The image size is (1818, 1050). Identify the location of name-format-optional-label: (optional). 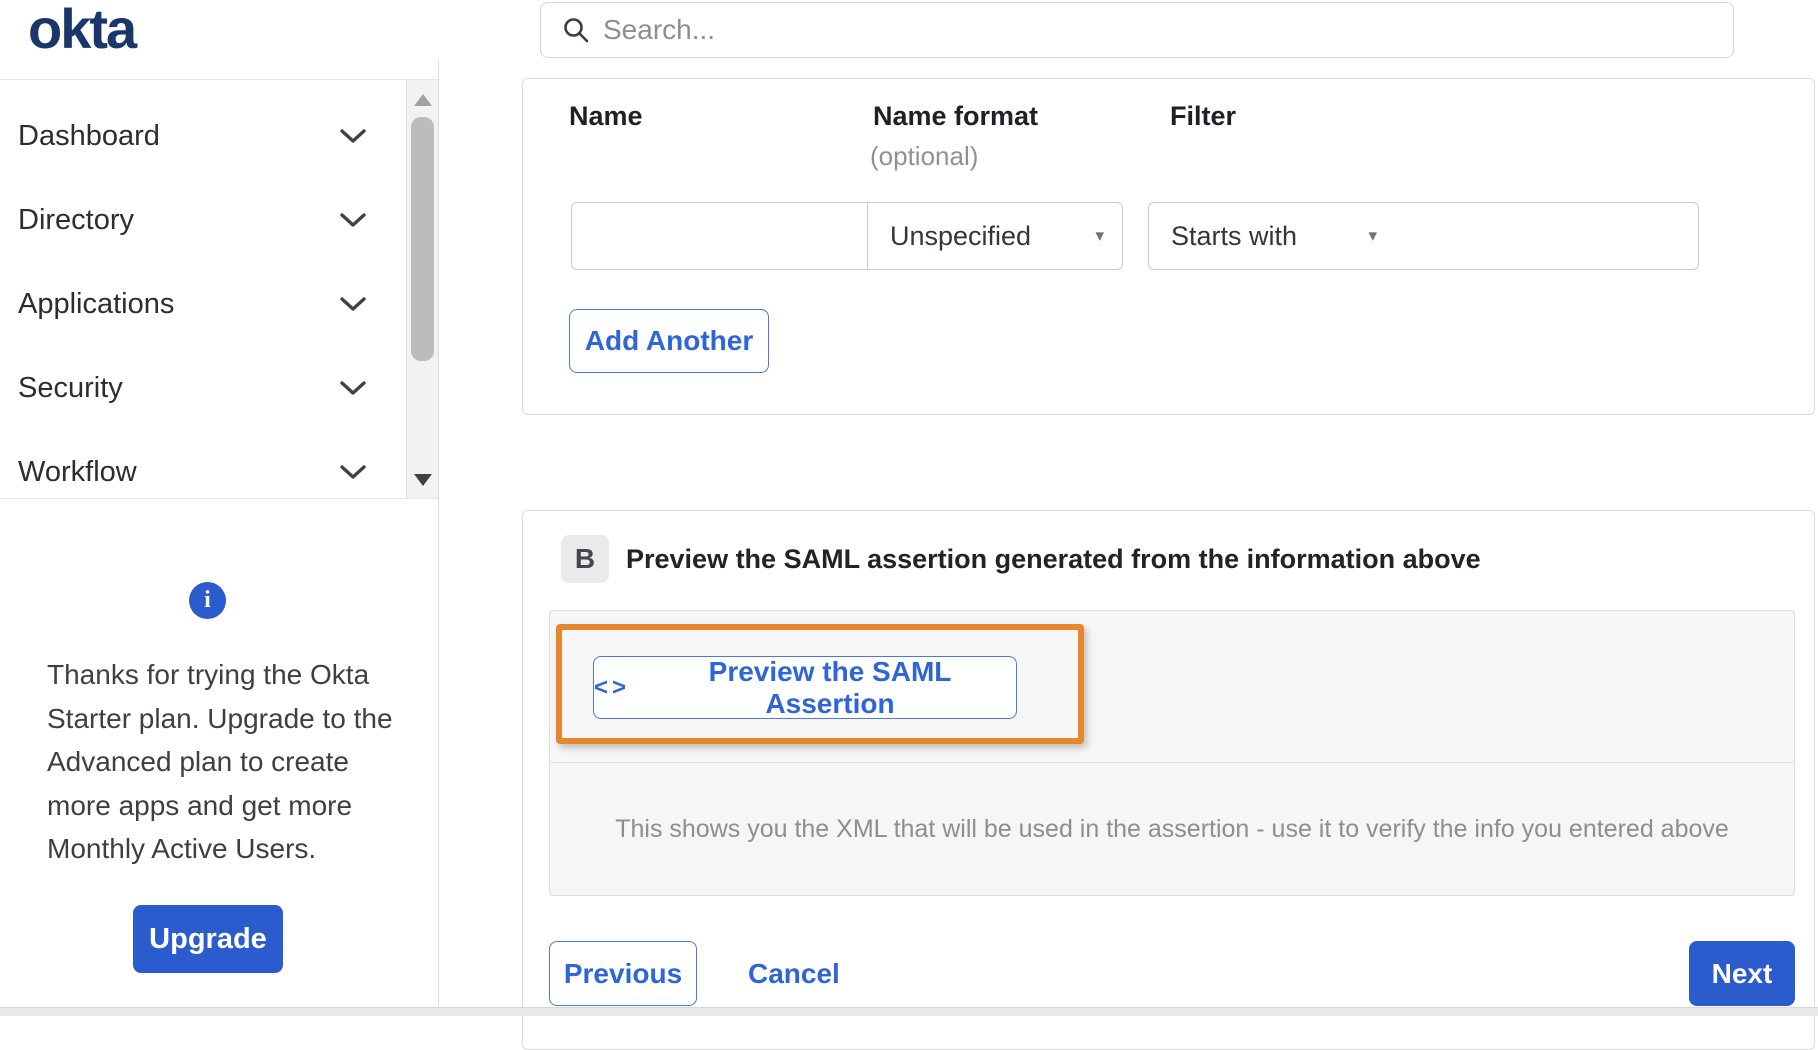
(924, 156).